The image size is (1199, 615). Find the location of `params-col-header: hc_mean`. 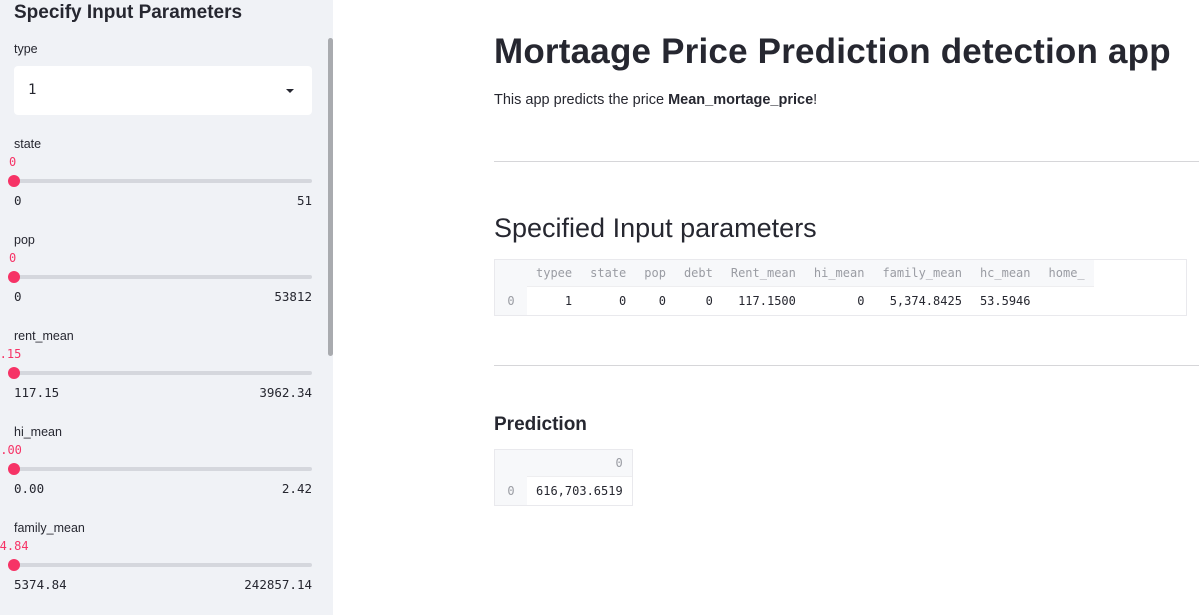

params-col-header: hc_mean is located at coordinates (1005, 273).